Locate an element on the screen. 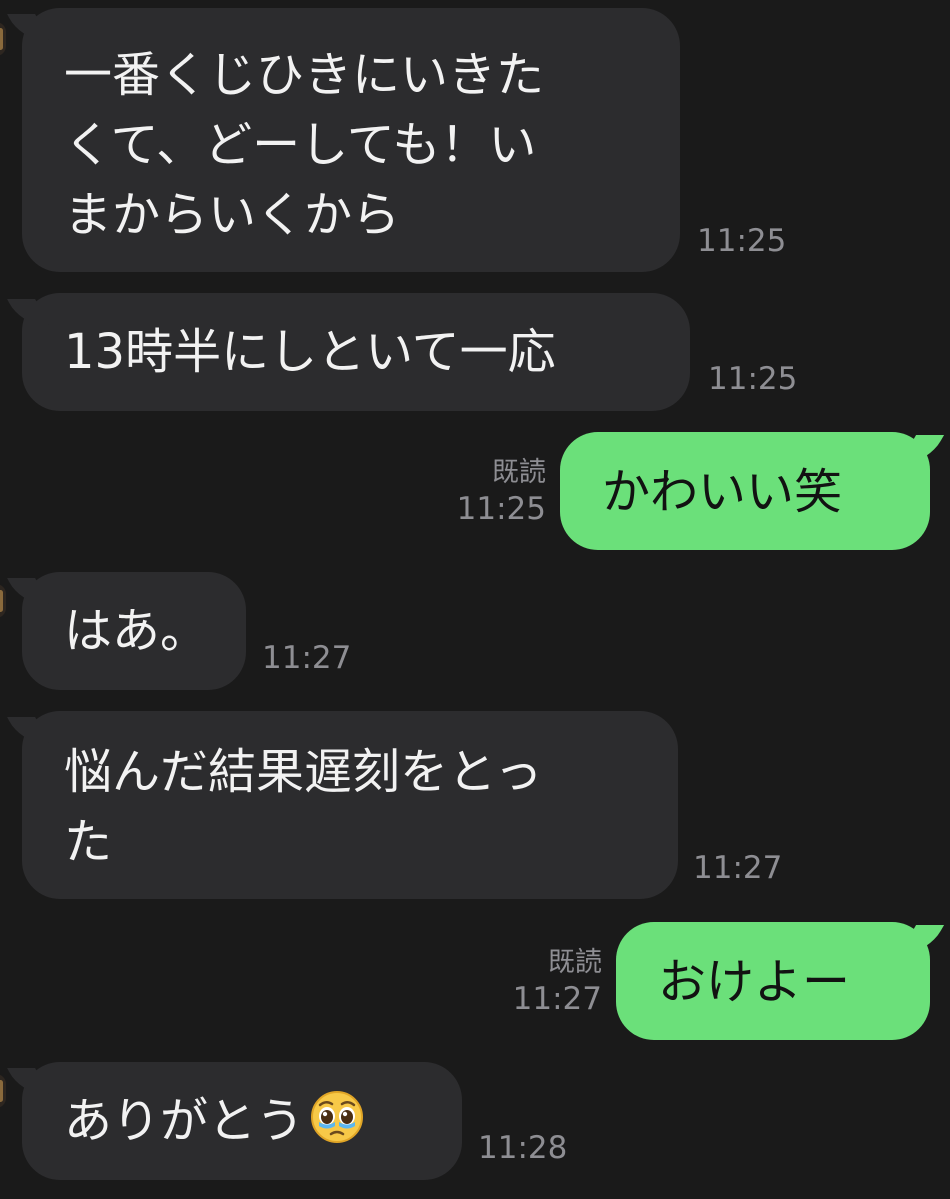  message-text-line: まからいくから is located at coordinates (232, 215).